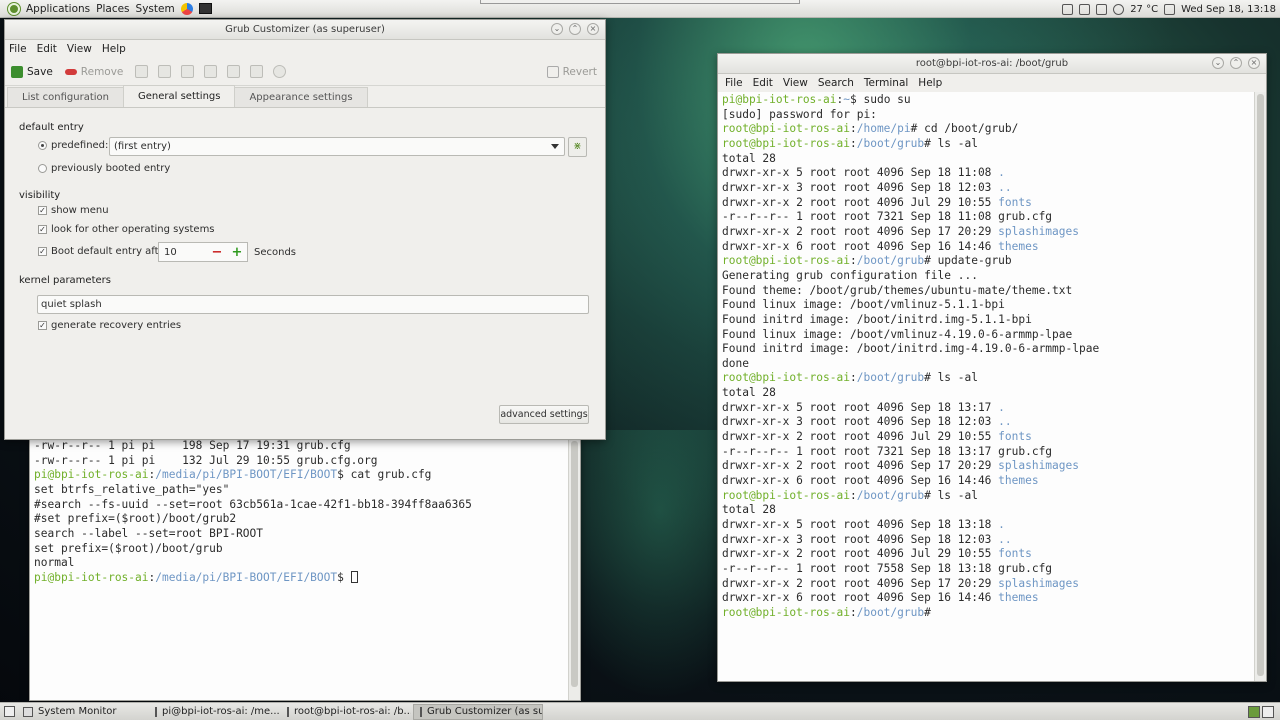 This screenshot has height=720, width=1280. Describe the element at coordinates (1085, 9) in the screenshot. I see `clipboard-icon` at that location.